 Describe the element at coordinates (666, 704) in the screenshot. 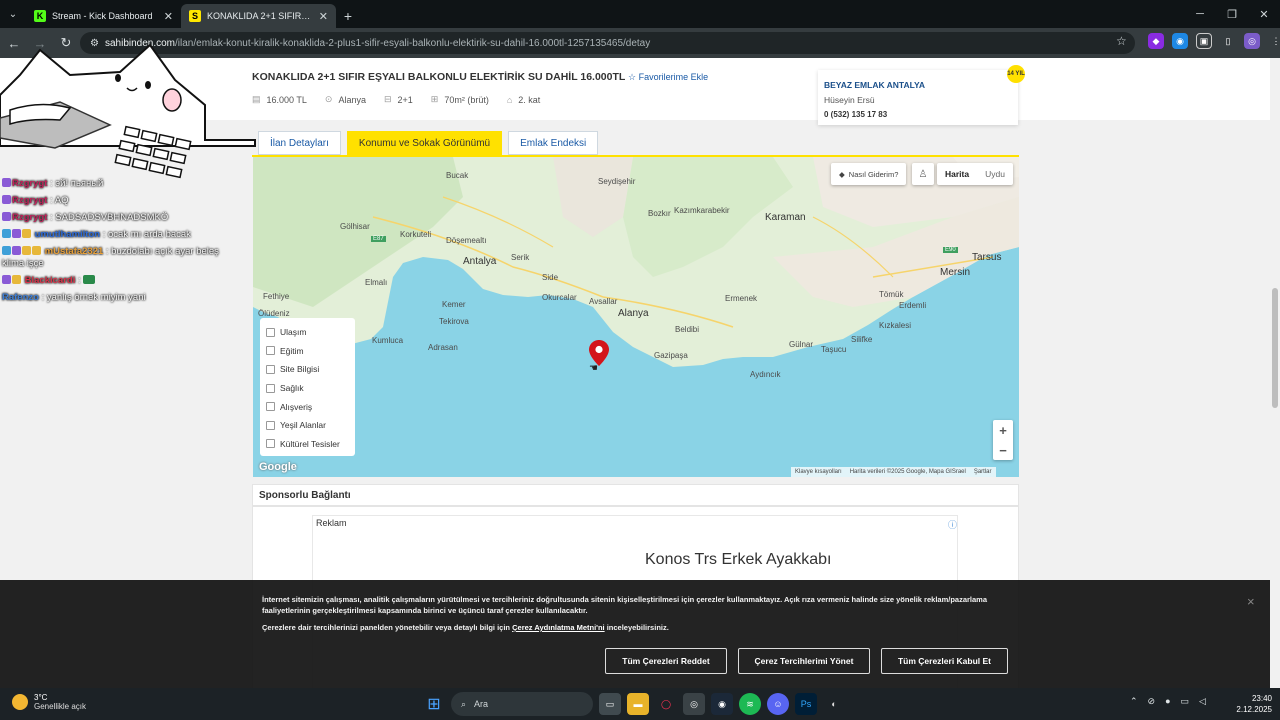

I see `opera-icon: ◯` at that location.